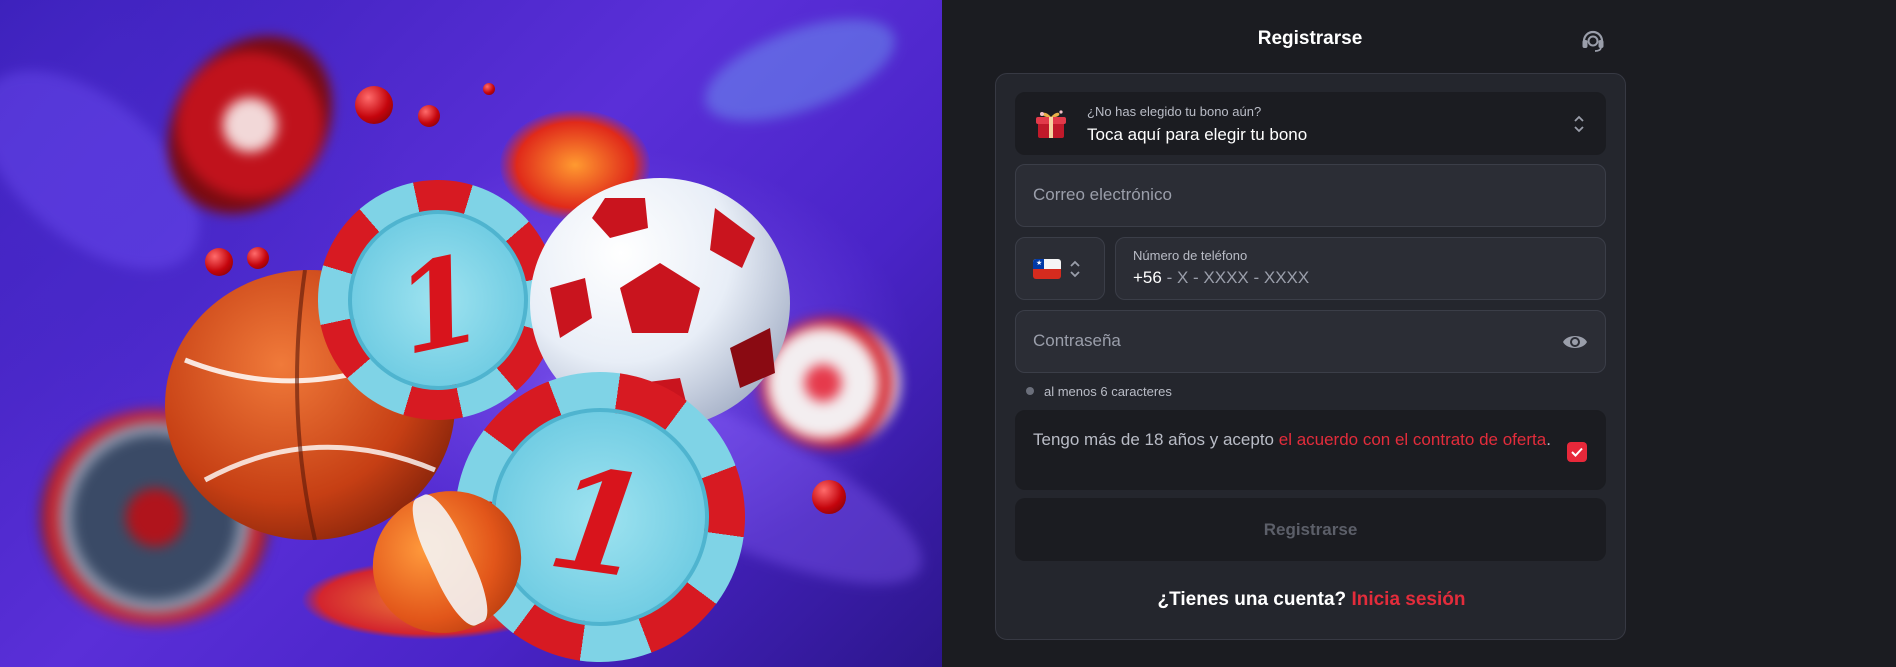  What do you see at coordinates (1051, 124) in the screenshot?
I see `gift-icon` at bounding box center [1051, 124].